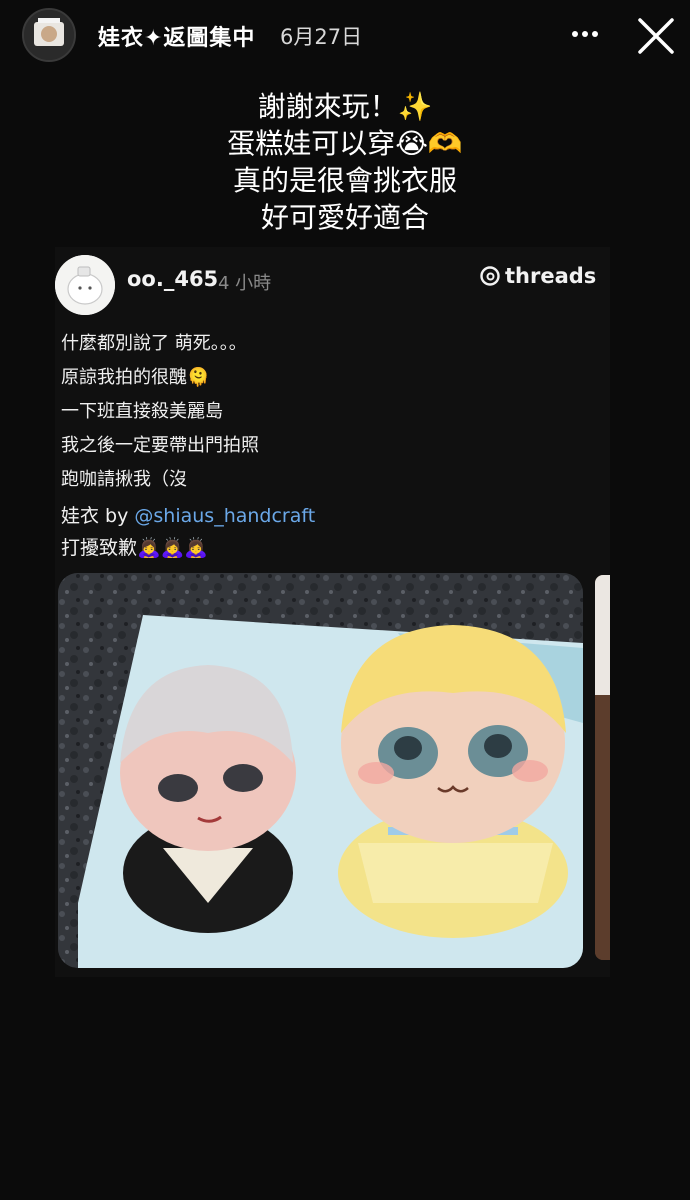  Describe the element at coordinates (490, 276) in the screenshot. I see `threads-icon` at that location.